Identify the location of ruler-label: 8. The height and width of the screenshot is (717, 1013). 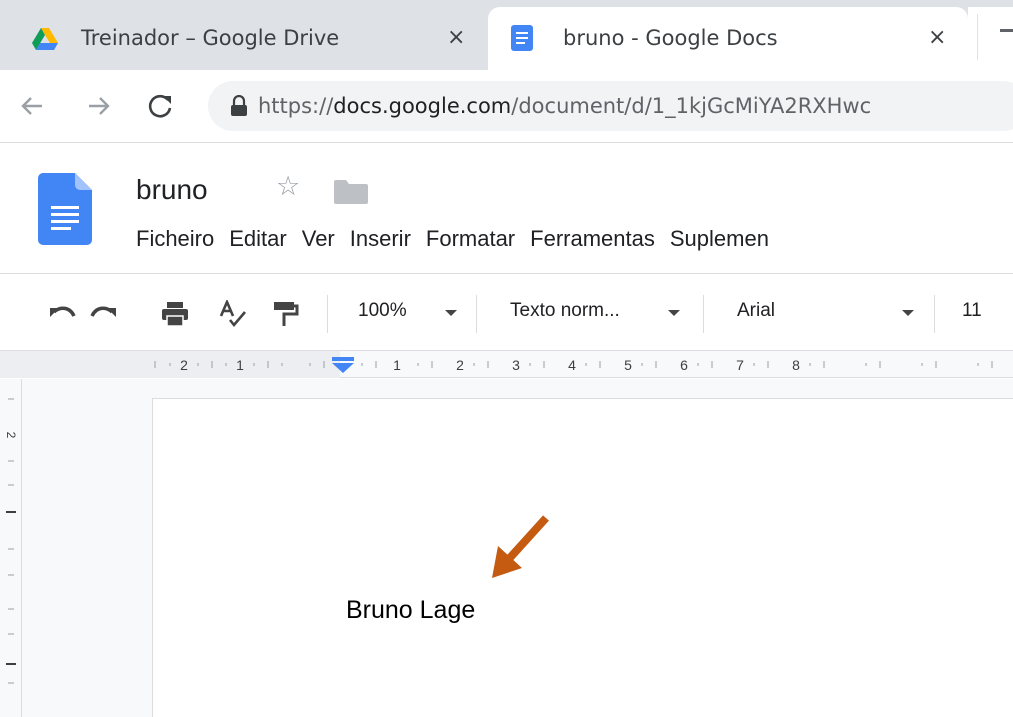
(796, 365).